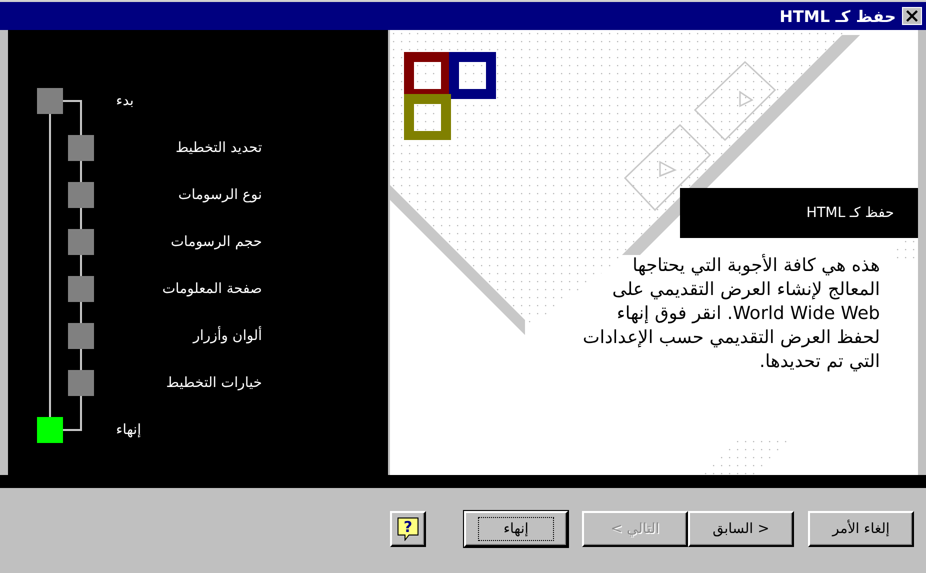 This screenshot has width=926, height=573. What do you see at coordinates (731, 314) in the screenshot?
I see `description-text: هذه هي كافة الأجوبة التي يحتاجها المعالج لإنشاء العرض التقديمي على World Wide Web. انقر فوق إنهاء لحفظ العرض التقديمي حسب الإعدادات التي تم تحديدها.` at bounding box center [731, 314].